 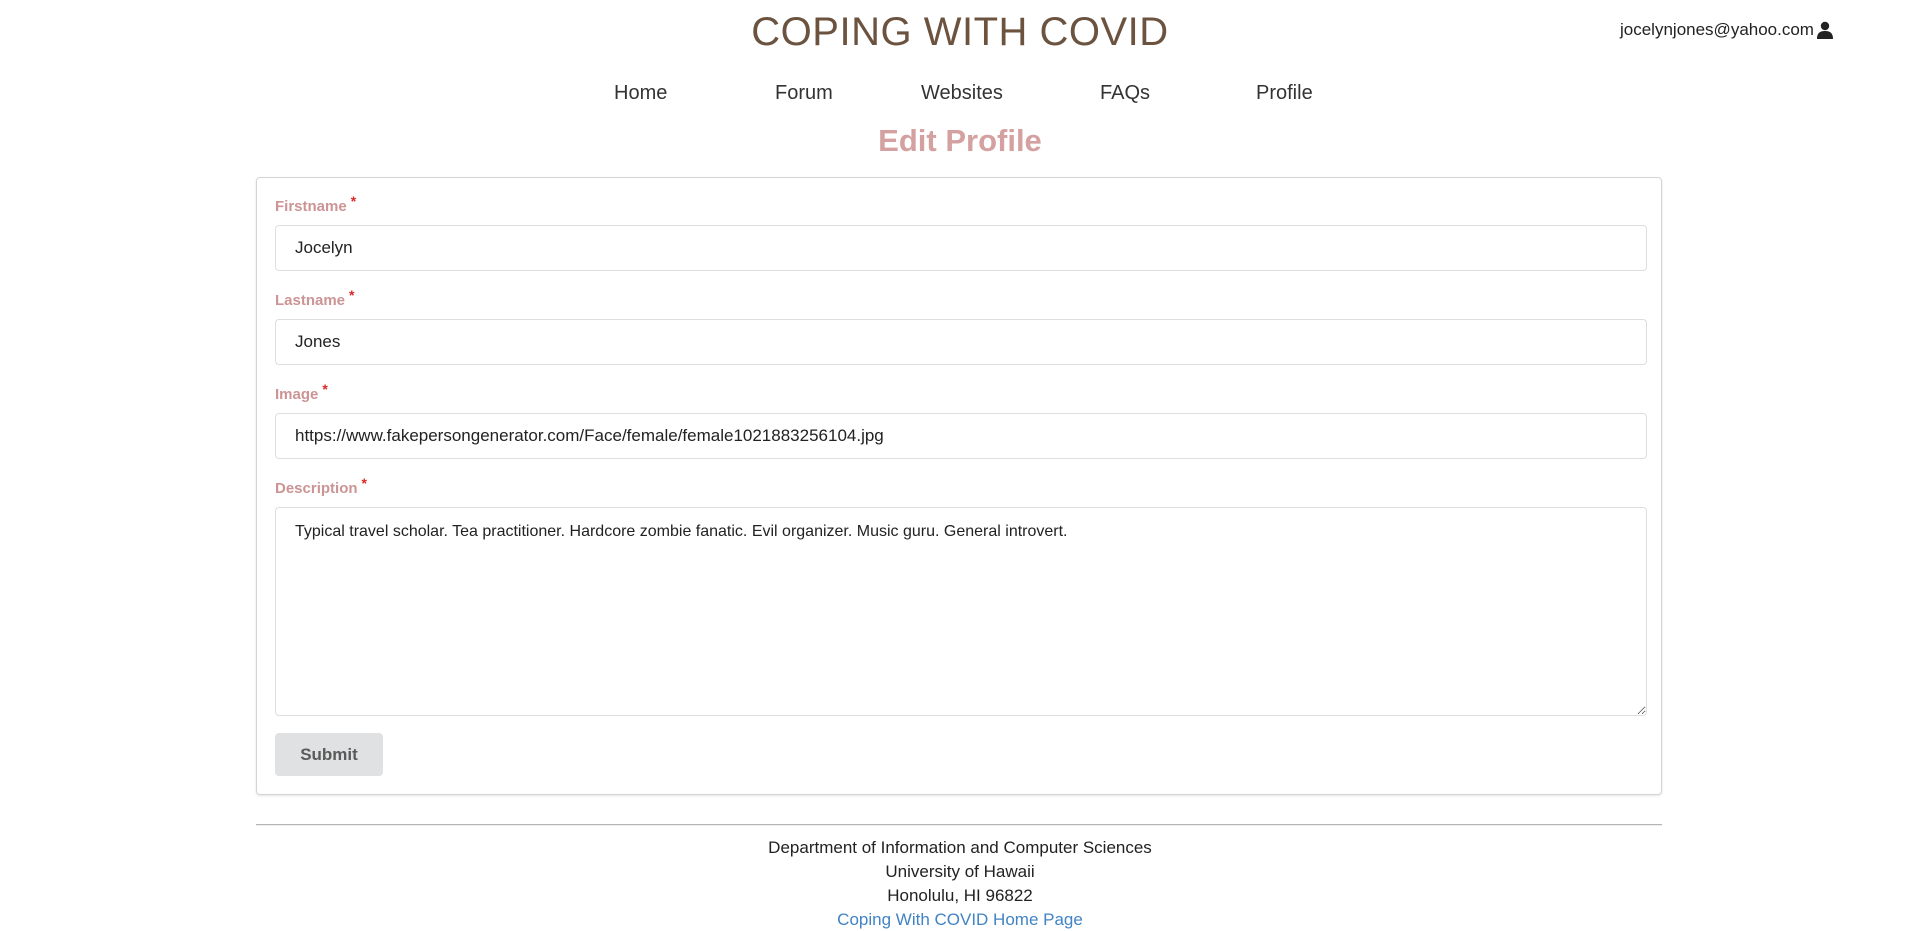 What do you see at coordinates (804, 93) in the screenshot?
I see `nav-item-forum: Forum` at bounding box center [804, 93].